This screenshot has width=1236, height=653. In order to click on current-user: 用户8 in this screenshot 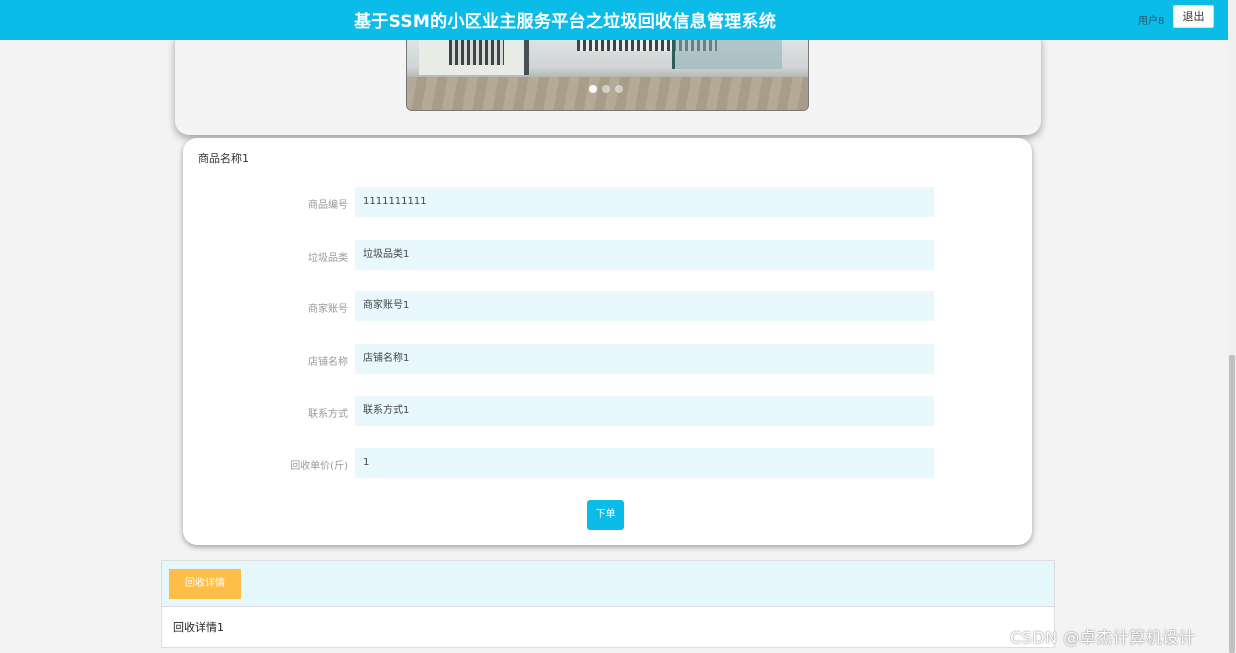, I will do `click(1151, 21)`.